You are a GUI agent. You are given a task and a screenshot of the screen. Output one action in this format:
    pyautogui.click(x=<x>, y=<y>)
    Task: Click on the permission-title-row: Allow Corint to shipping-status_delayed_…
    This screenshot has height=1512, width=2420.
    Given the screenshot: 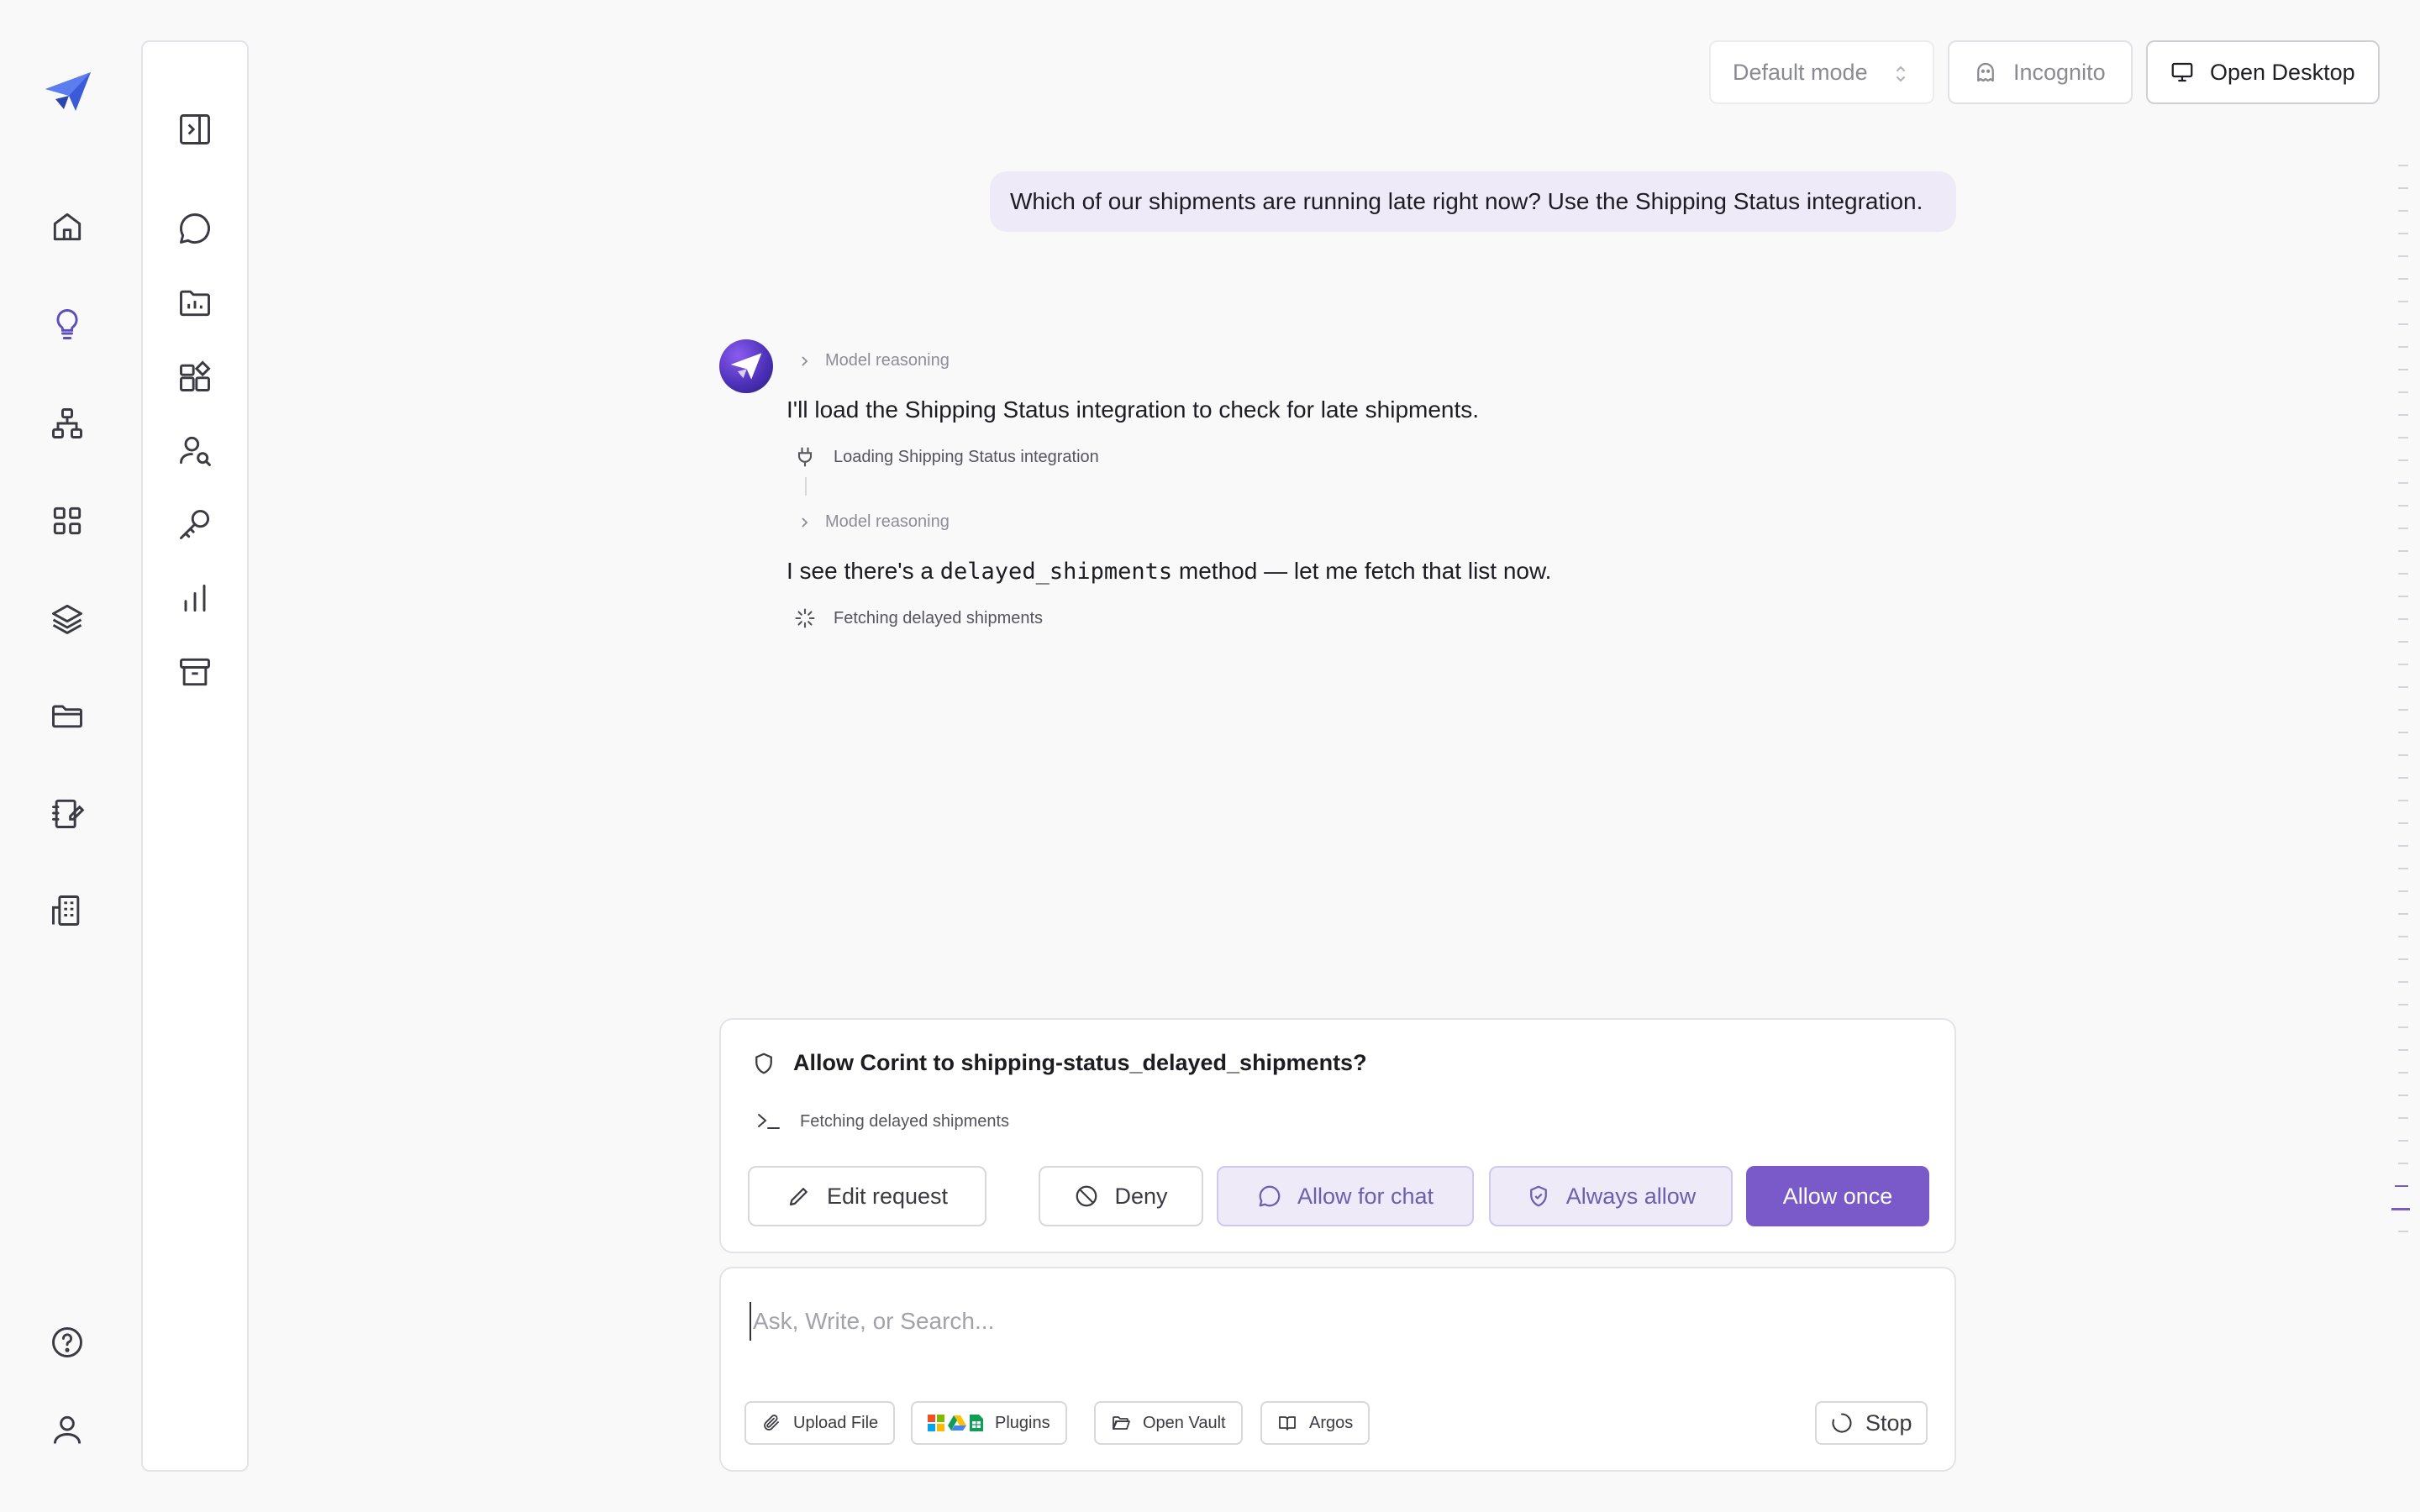 What is the action you would take?
    pyautogui.click(x=1059, y=1063)
    